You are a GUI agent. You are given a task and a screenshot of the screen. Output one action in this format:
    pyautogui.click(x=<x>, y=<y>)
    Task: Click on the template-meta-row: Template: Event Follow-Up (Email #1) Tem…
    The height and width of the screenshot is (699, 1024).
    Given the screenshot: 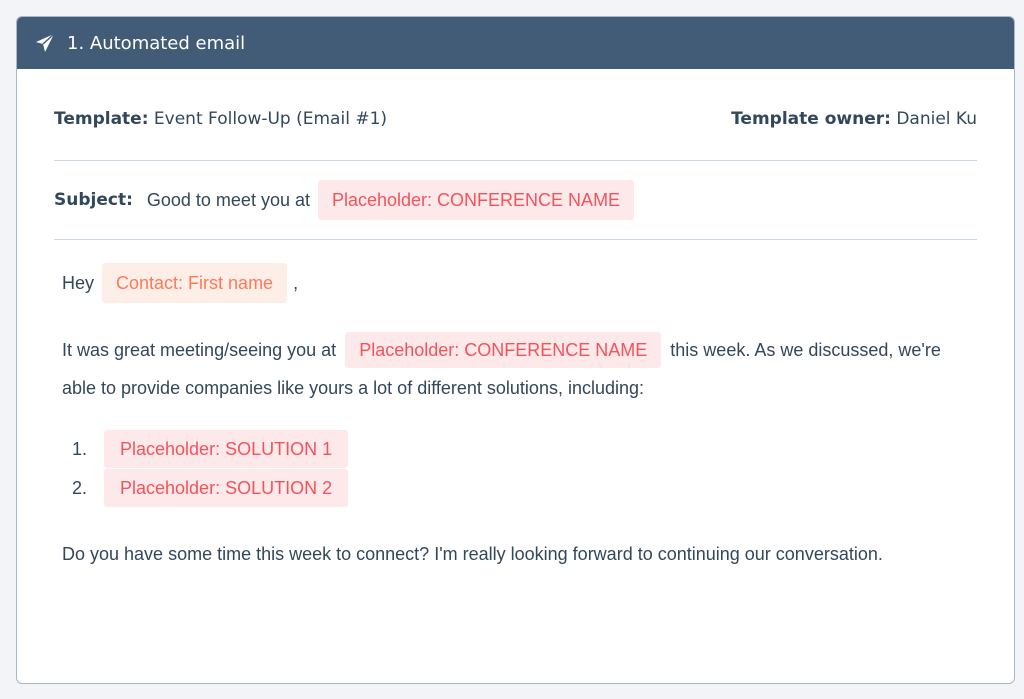 What is the action you would take?
    pyautogui.click(x=515, y=115)
    